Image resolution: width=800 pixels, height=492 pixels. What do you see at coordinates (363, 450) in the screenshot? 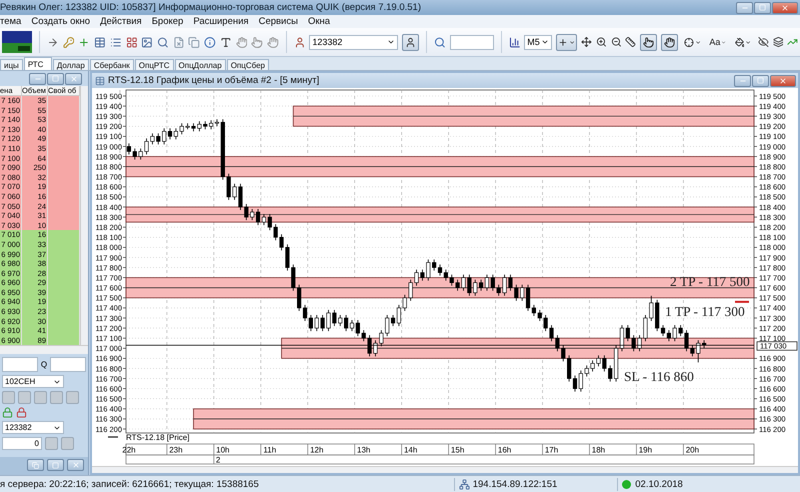
I see `axis-label: 13h` at bounding box center [363, 450].